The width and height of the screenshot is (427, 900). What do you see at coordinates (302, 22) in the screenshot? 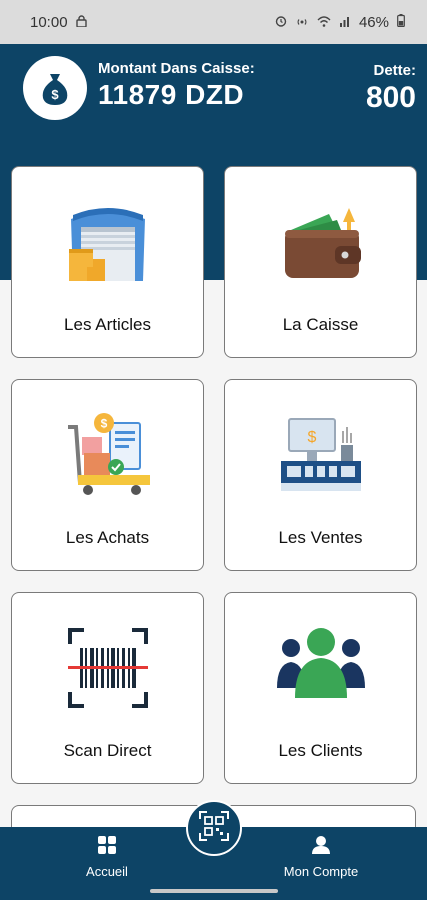
I see `hotspot-icon` at bounding box center [302, 22].